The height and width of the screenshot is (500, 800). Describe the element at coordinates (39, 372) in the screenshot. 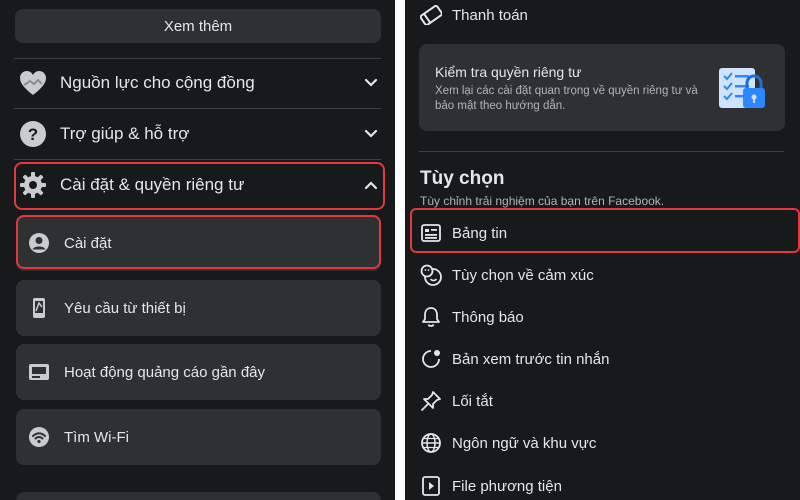

I see `ad-icon` at that location.